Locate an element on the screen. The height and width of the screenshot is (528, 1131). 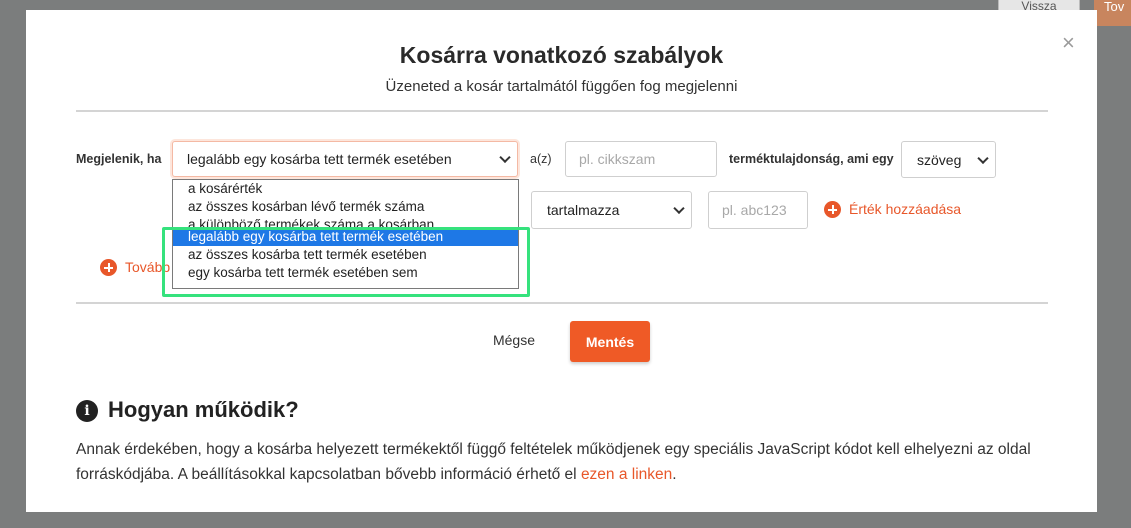
operator-select: tartalmazza is located at coordinates (611, 210).